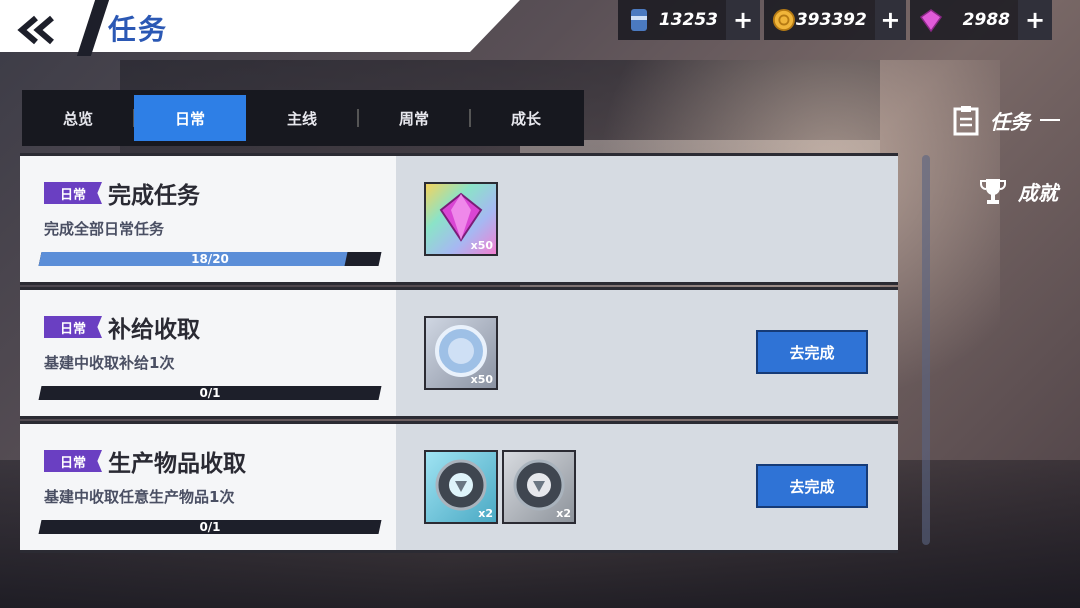 The height and width of the screenshot is (608, 1080). What do you see at coordinates (966, 121) in the screenshot?
I see `clipboard-icon` at bounding box center [966, 121].